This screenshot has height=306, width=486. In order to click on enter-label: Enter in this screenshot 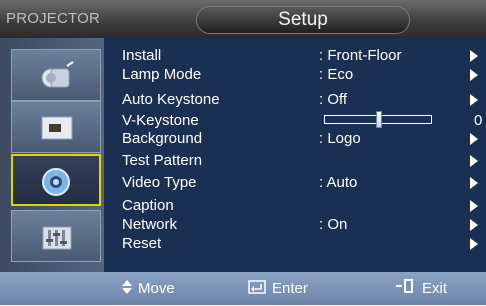, I will do `click(290, 288)`.